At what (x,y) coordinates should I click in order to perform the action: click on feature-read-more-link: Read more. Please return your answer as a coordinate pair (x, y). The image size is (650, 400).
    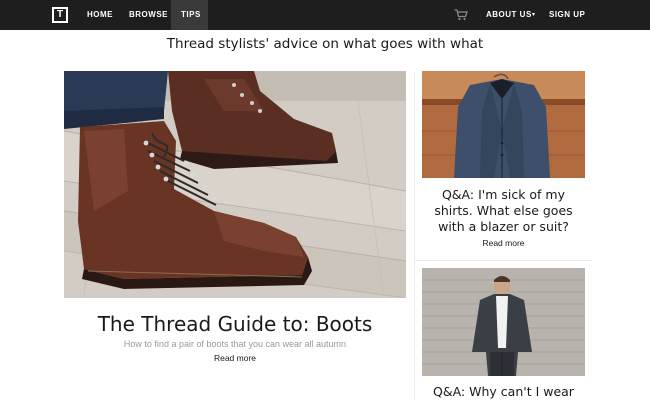
    Looking at the image, I should click on (235, 358).